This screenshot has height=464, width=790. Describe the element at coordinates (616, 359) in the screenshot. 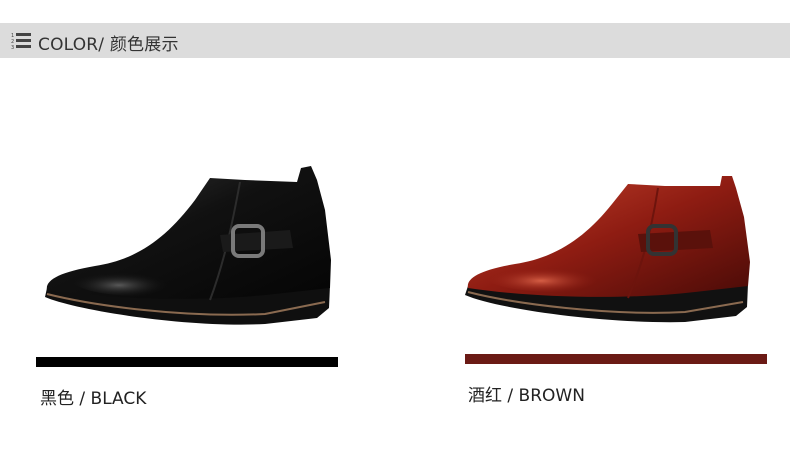

I see `brown-color-bar` at that location.